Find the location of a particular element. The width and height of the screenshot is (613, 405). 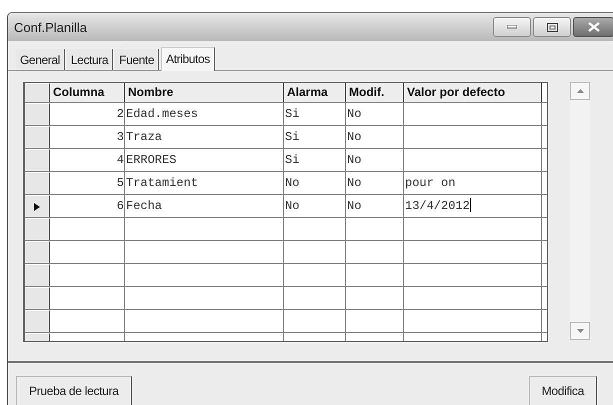

table-cell: 6 is located at coordinates (120, 206).